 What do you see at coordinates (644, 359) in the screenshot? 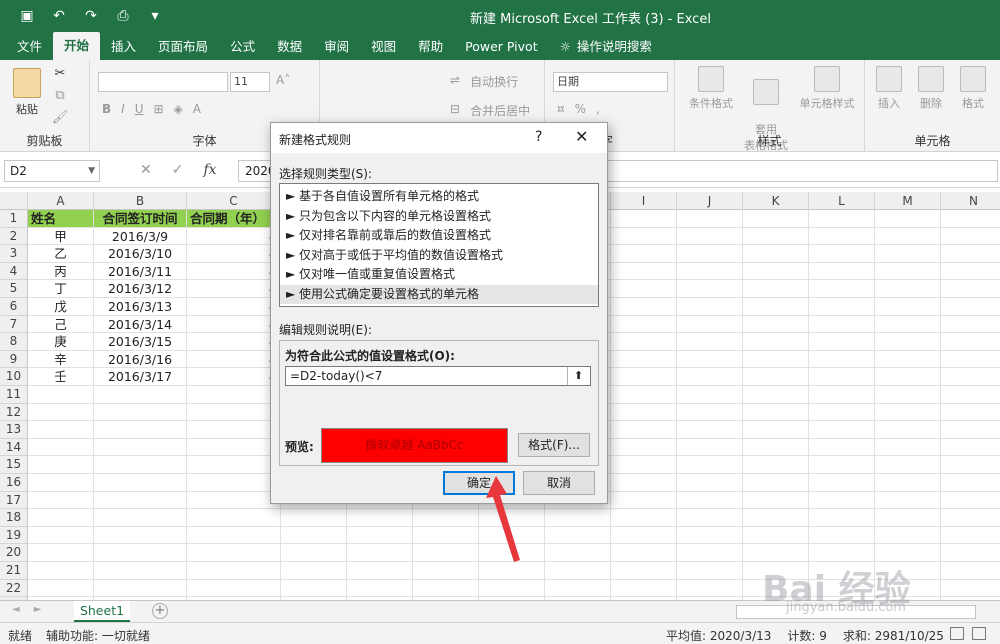
I see `cell-i9` at bounding box center [644, 359].